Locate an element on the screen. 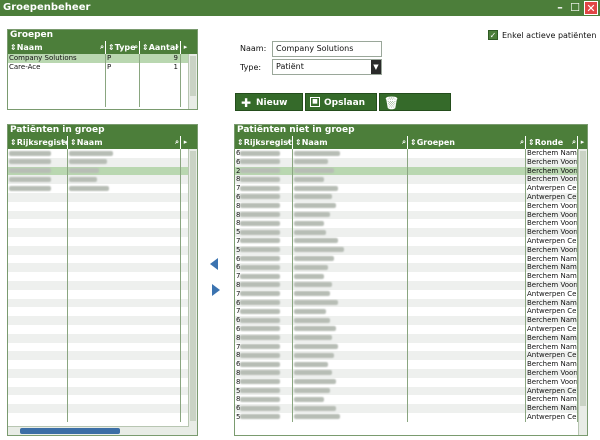  table-row: Care-Ace P 1 is located at coordinates (102, 67).